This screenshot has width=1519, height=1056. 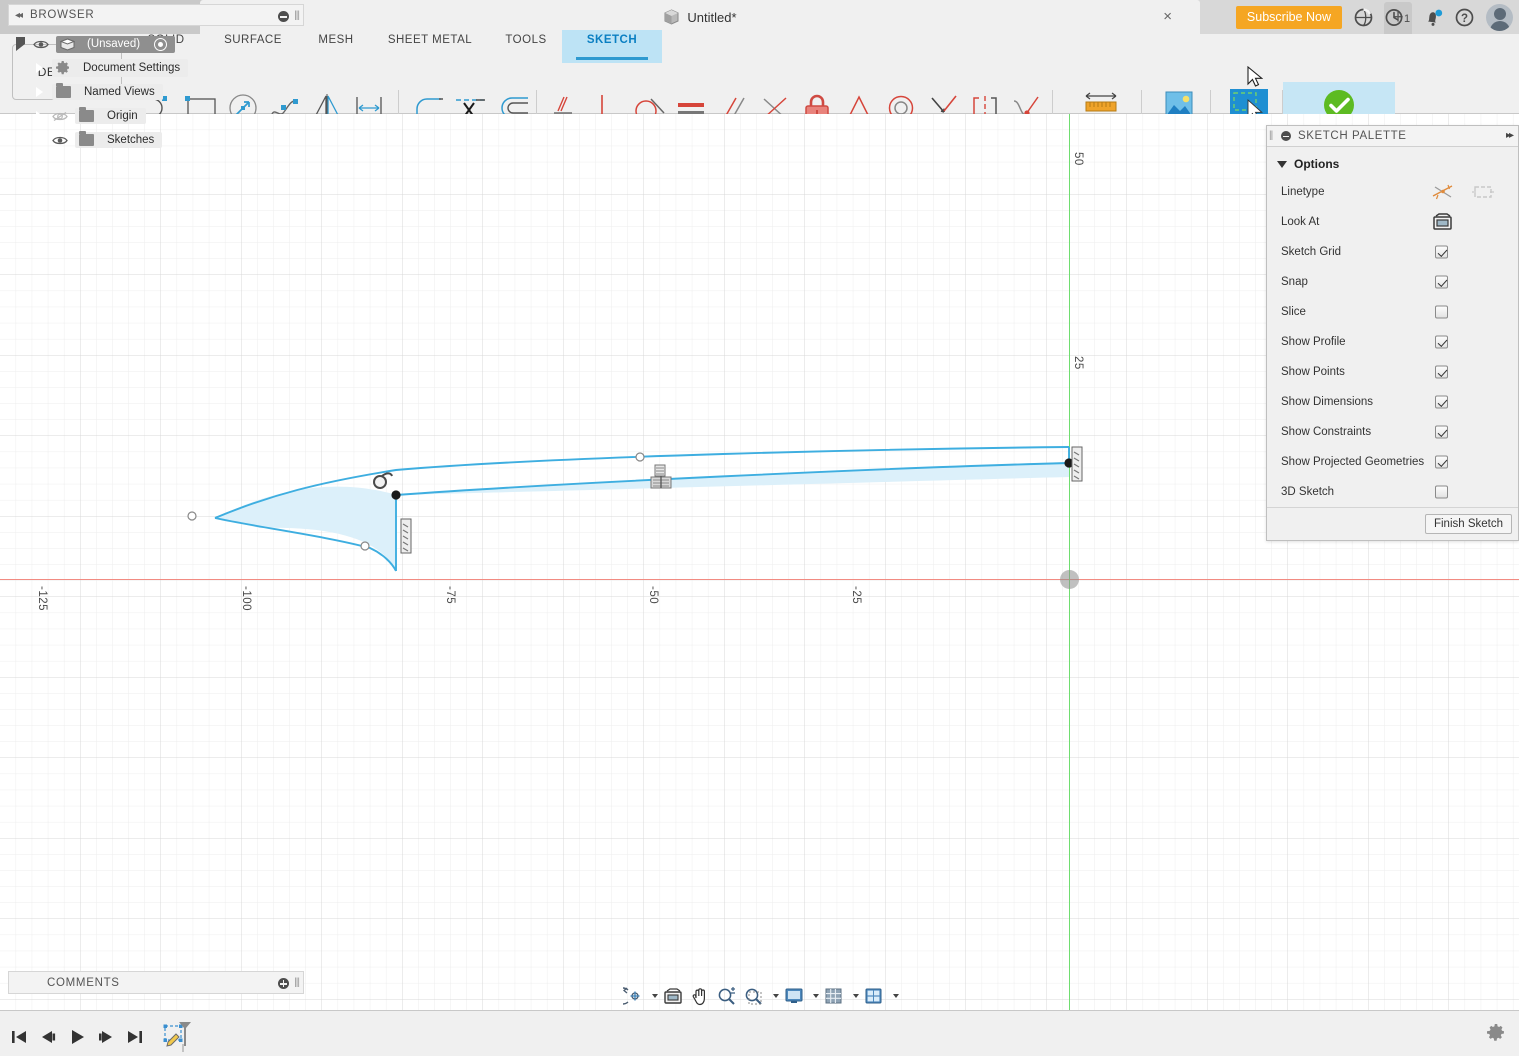 I want to click on linetype-construction-icon, so click(x=1443, y=192).